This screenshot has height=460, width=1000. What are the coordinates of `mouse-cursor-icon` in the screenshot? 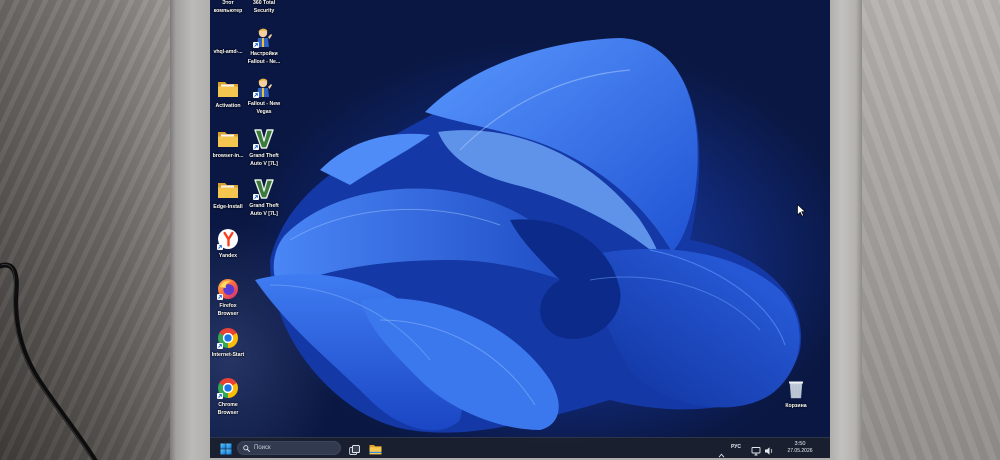 It's located at (801, 210).